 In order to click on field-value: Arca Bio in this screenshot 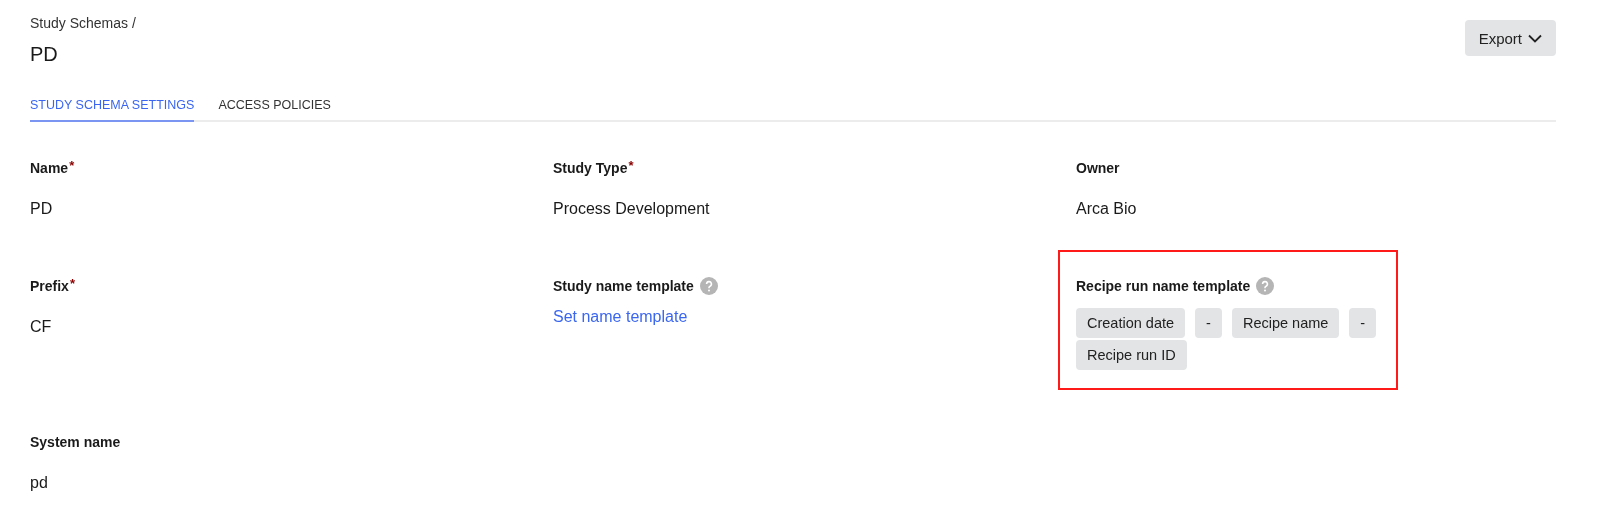, I will do `click(1106, 209)`.